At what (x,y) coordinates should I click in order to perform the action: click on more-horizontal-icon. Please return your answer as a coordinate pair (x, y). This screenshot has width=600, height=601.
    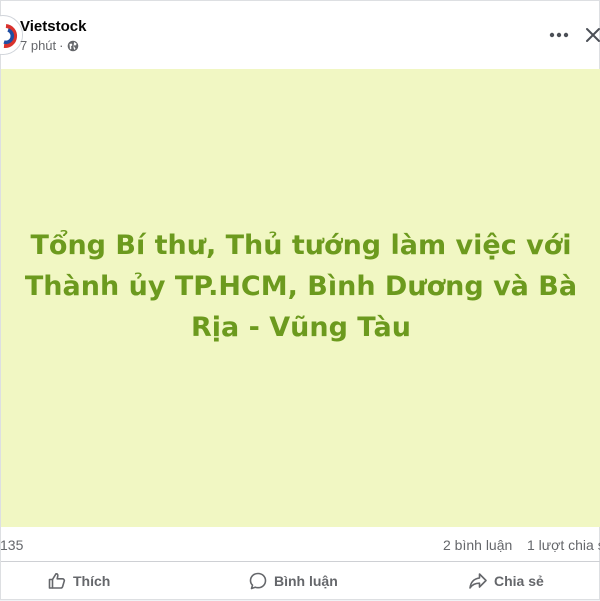
    Looking at the image, I should click on (559, 35).